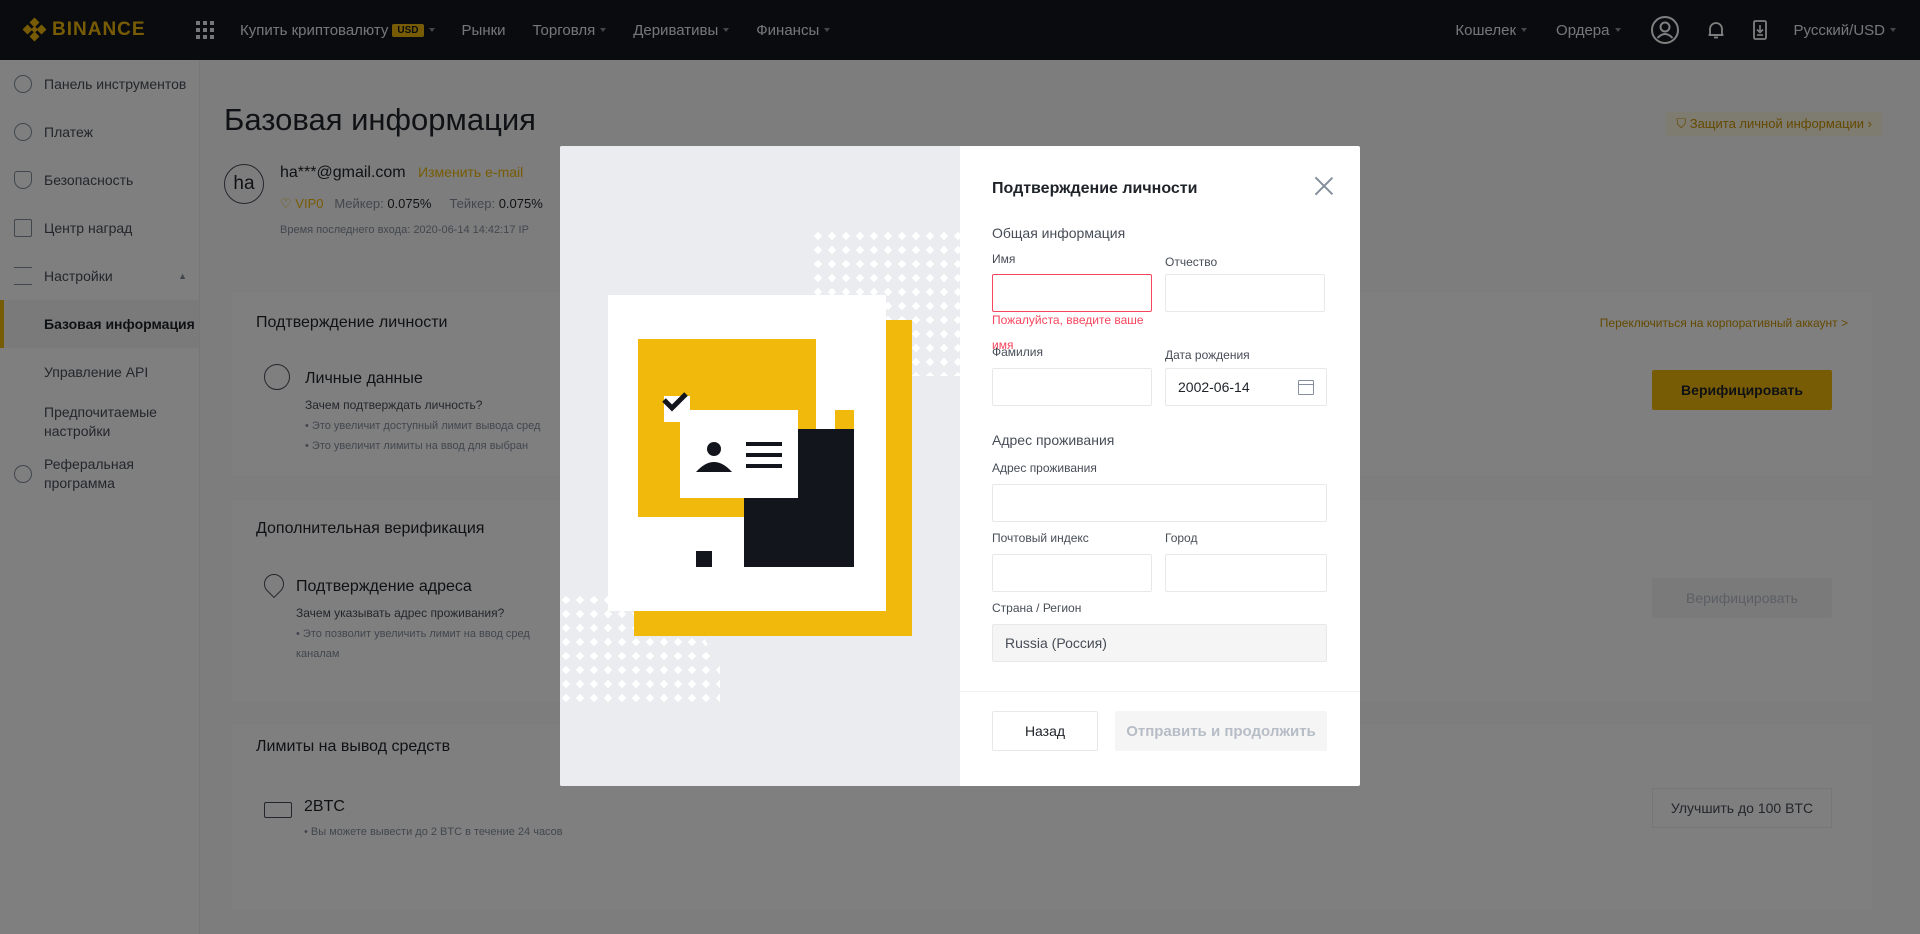 The width and height of the screenshot is (1920, 934). I want to click on calendar-icon, so click(1306, 387).